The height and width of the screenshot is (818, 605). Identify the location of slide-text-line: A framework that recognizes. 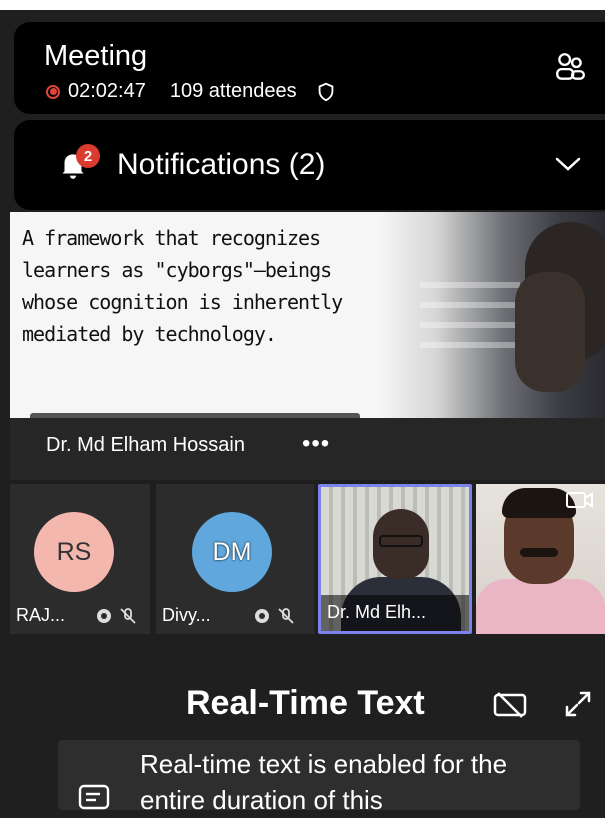
(171, 238).